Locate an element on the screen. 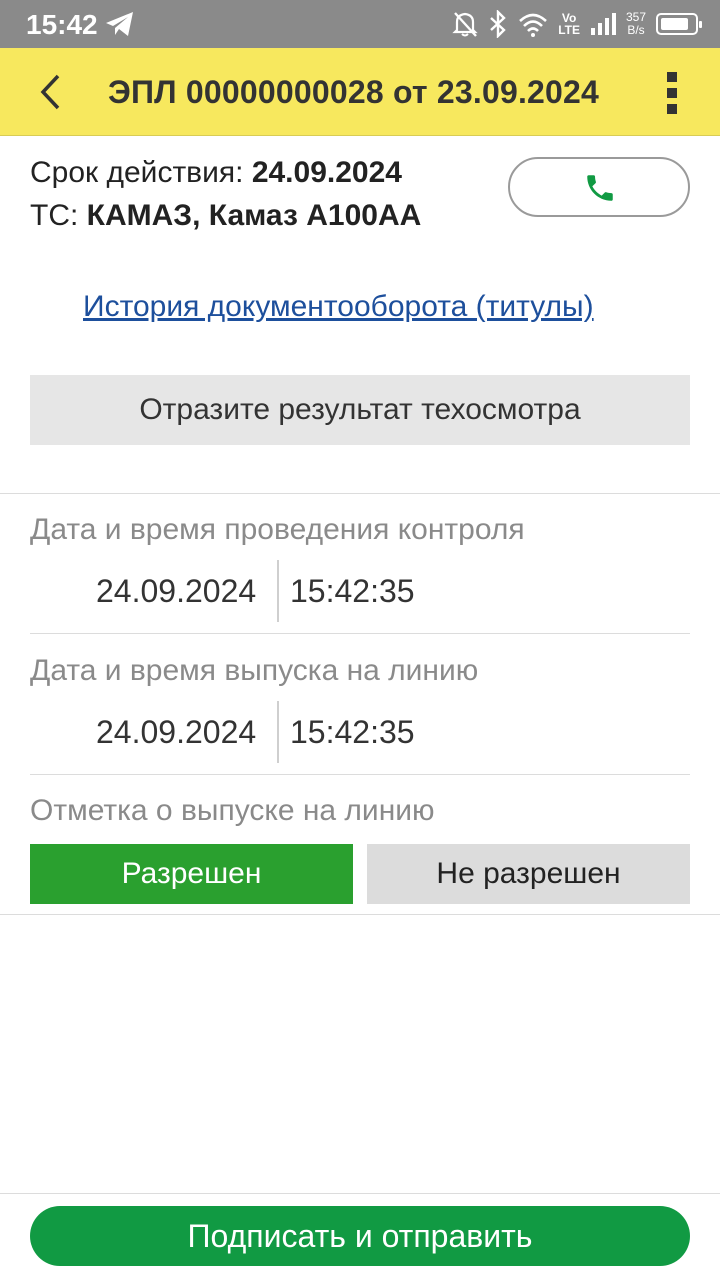 This screenshot has height=1280, width=720. validity-label: Срок действия: is located at coordinates (137, 172).